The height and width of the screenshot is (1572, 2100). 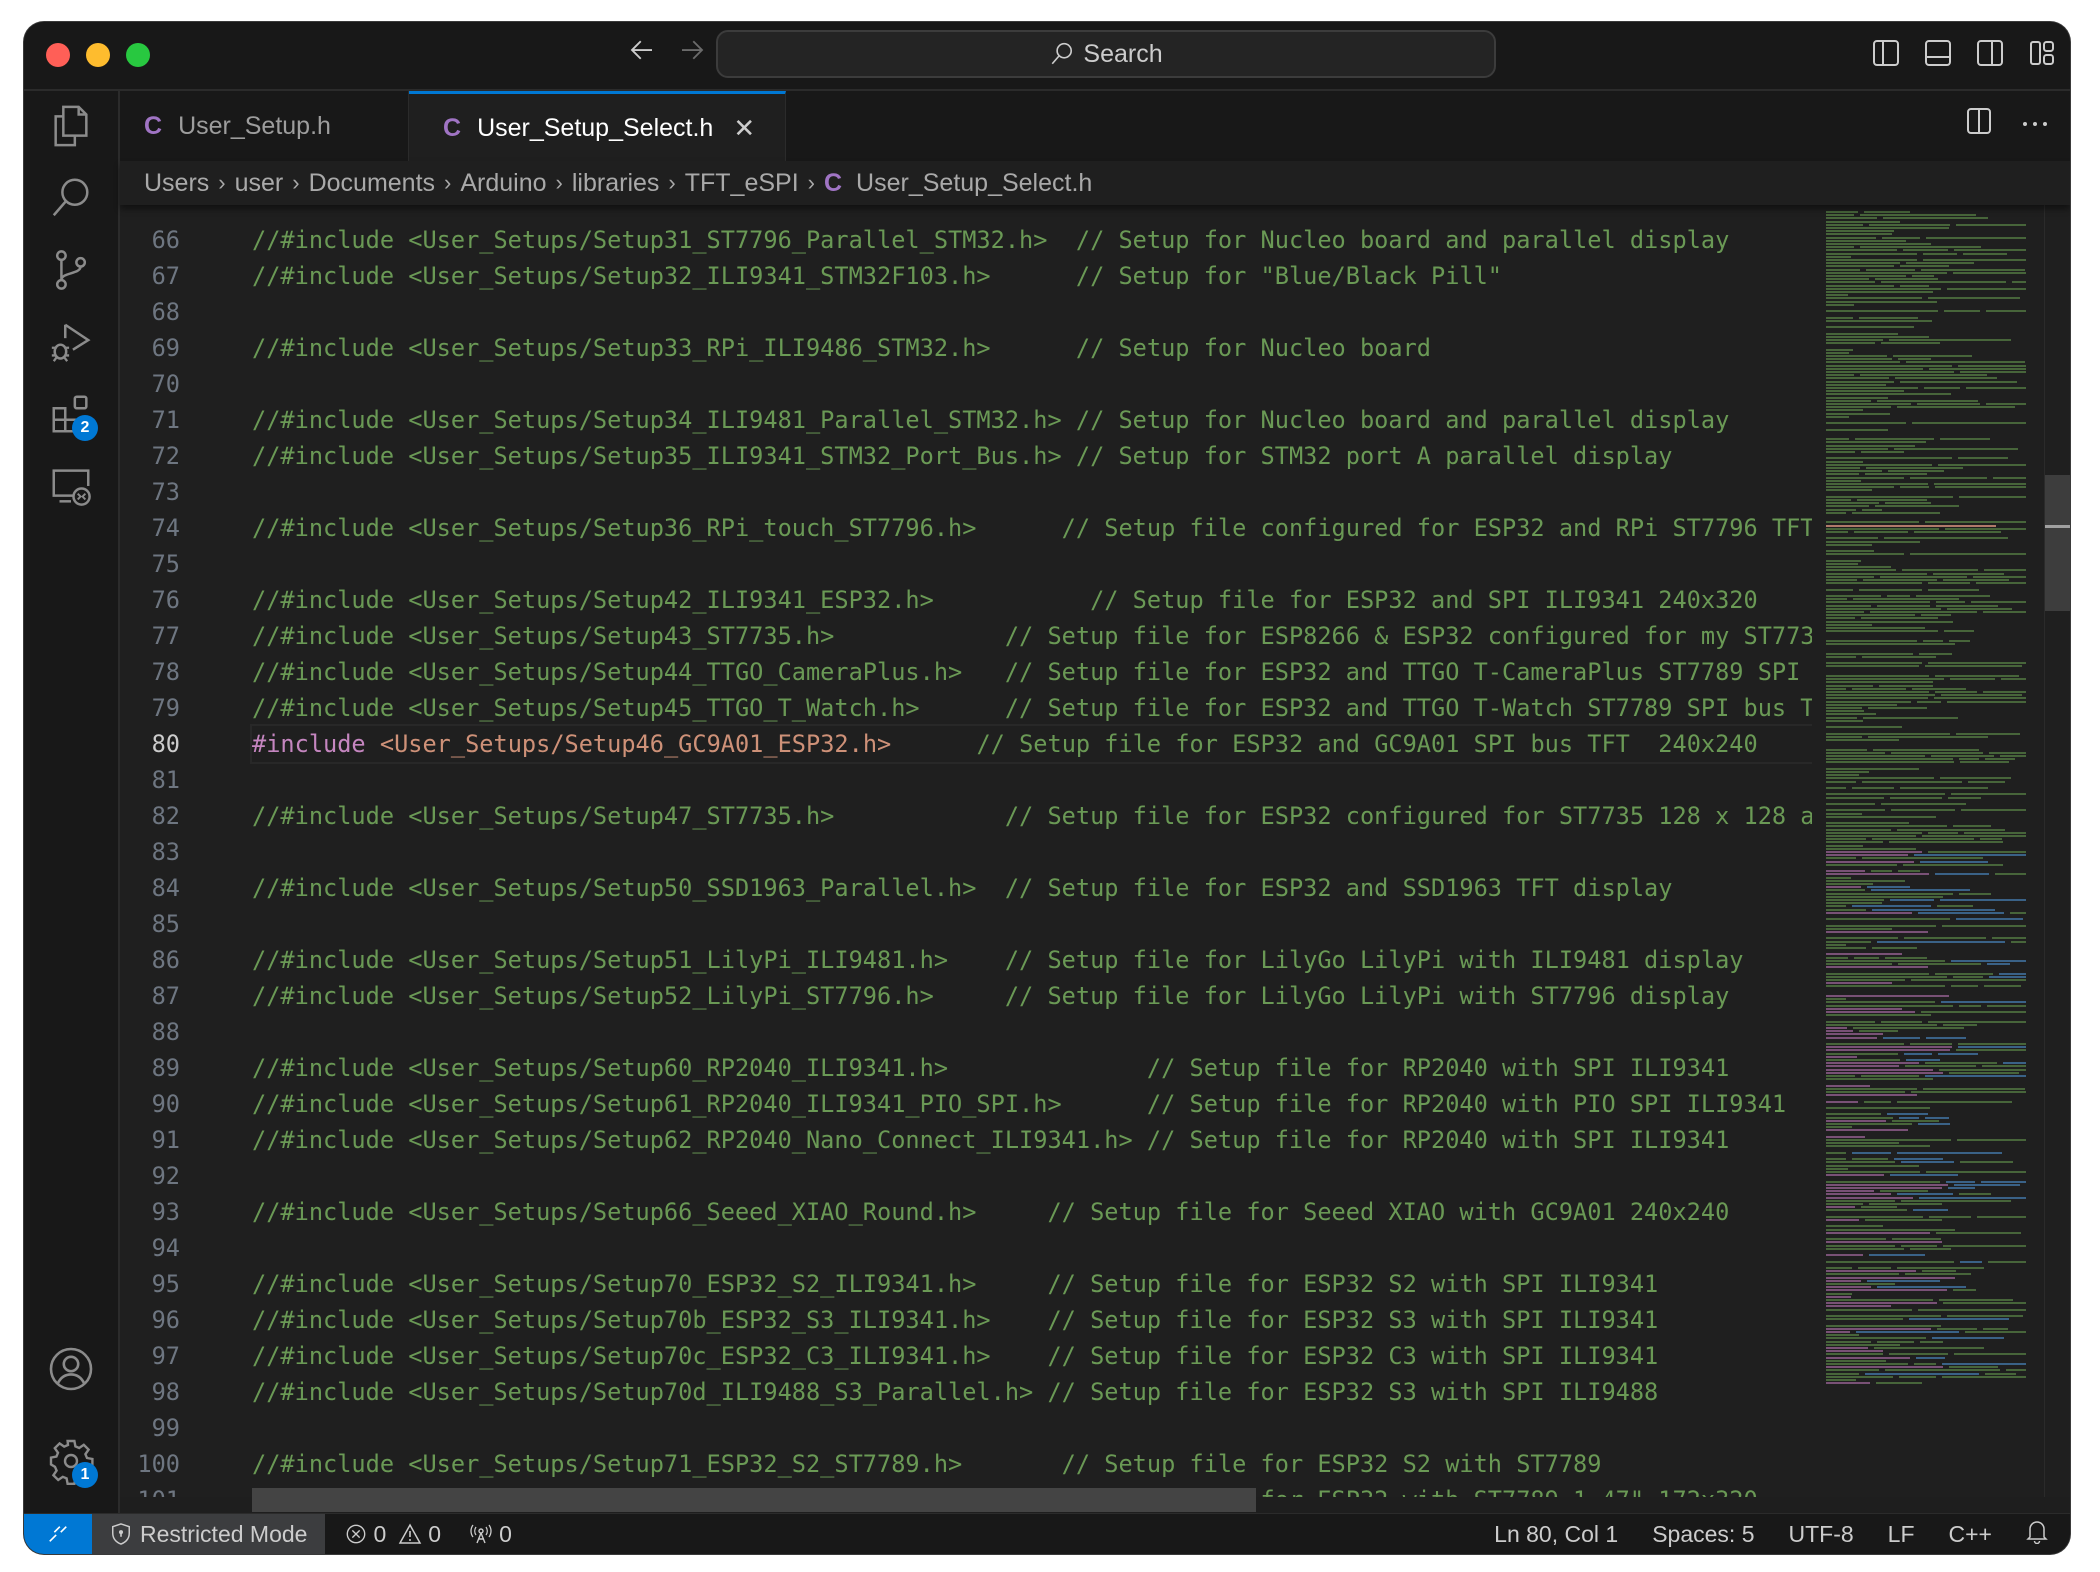 I want to click on language-mode: C++, so click(x=1970, y=1534).